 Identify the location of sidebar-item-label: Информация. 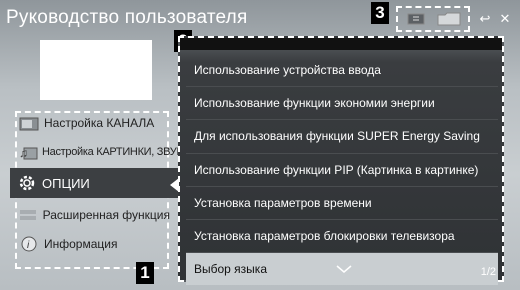
(81, 243).